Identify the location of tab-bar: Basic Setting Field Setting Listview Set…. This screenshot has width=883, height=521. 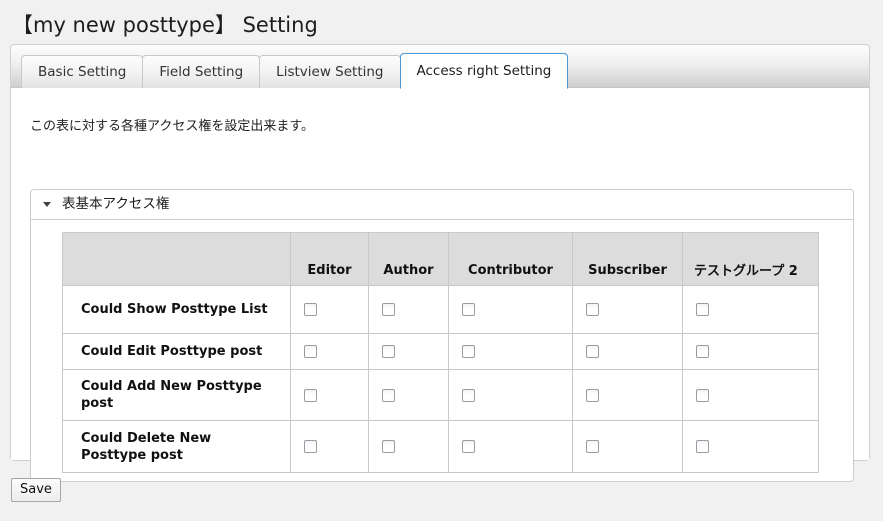
(440, 67).